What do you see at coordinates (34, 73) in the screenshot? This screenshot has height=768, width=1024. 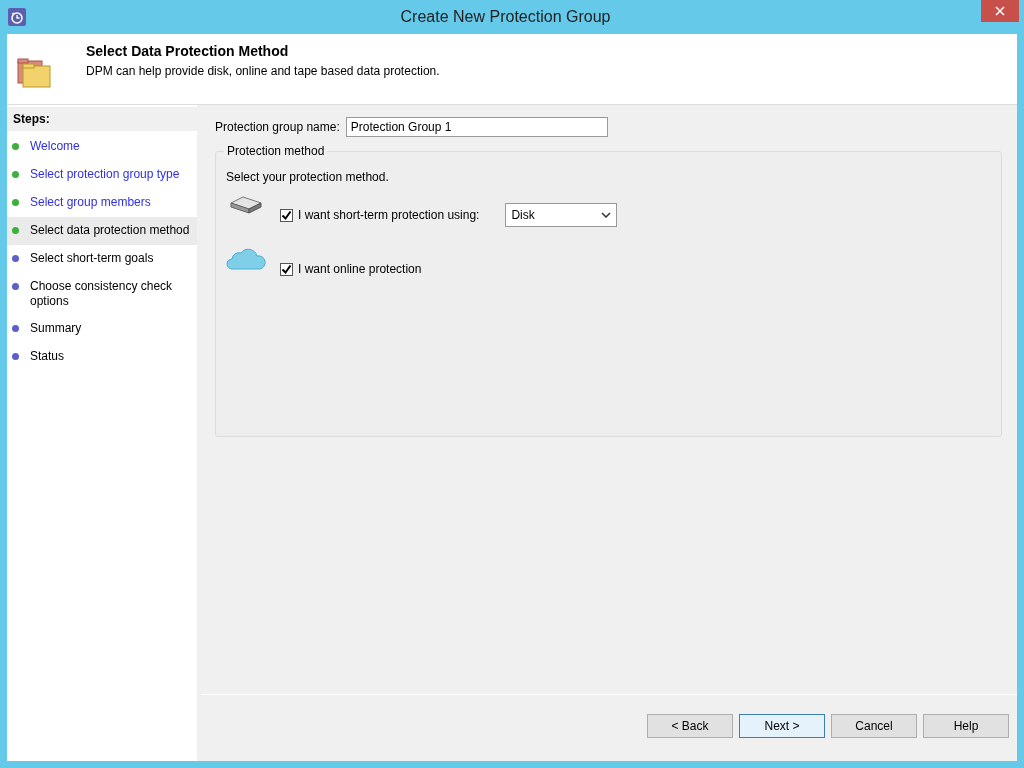 I see `folder-icon` at bounding box center [34, 73].